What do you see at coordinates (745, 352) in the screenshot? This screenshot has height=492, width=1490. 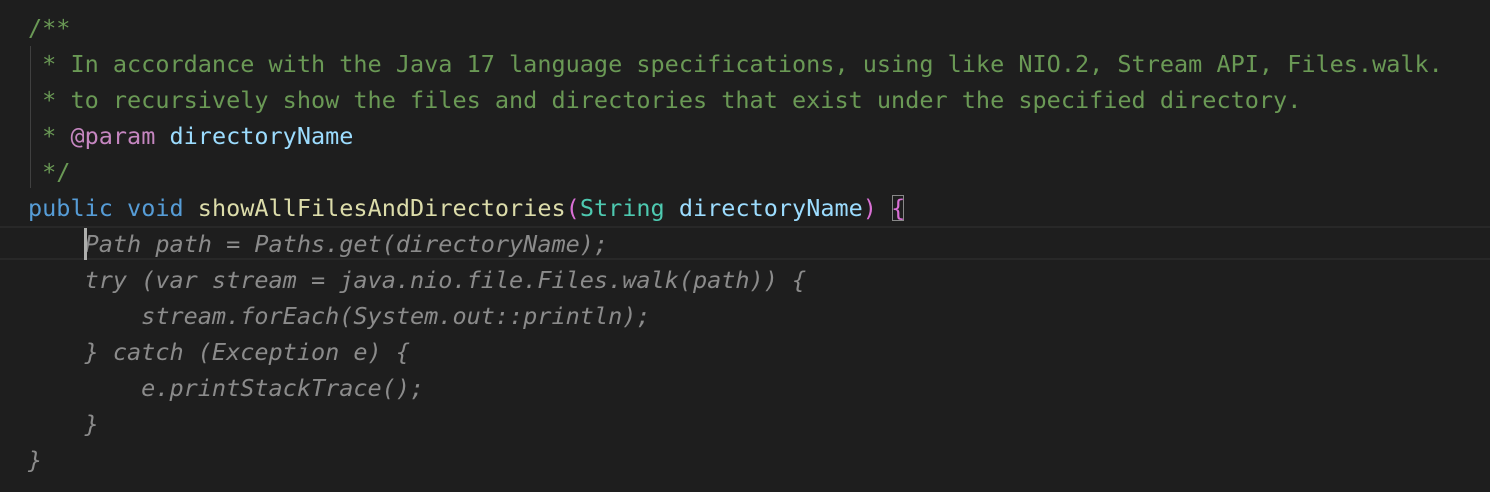 I see `code-line: } catch (Exception e) {` at bounding box center [745, 352].